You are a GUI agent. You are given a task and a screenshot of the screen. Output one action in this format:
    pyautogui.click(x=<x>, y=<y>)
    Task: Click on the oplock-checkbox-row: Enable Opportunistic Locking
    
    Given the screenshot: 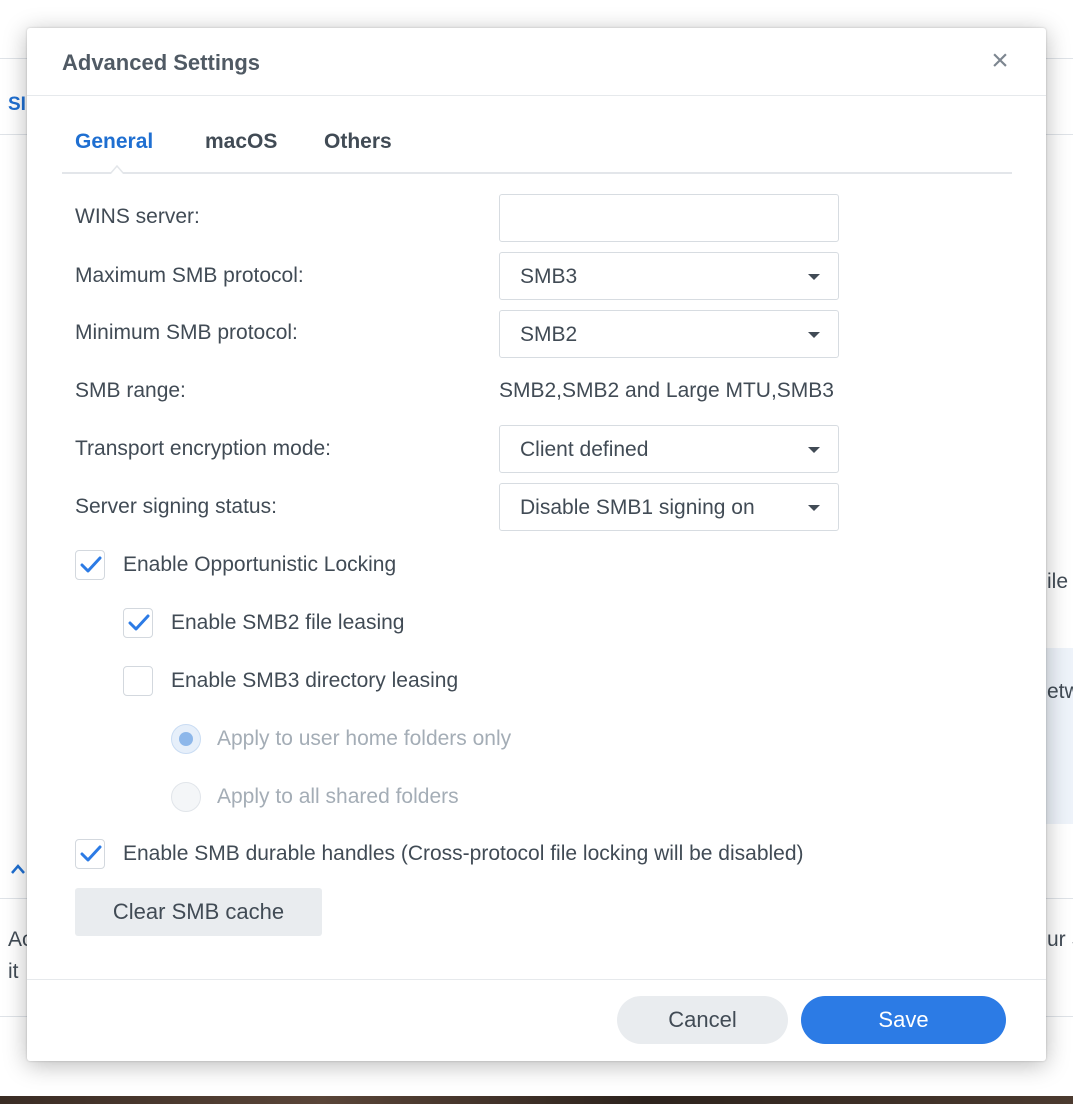 What is the action you would take?
    pyautogui.click(x=285, y=565)
    